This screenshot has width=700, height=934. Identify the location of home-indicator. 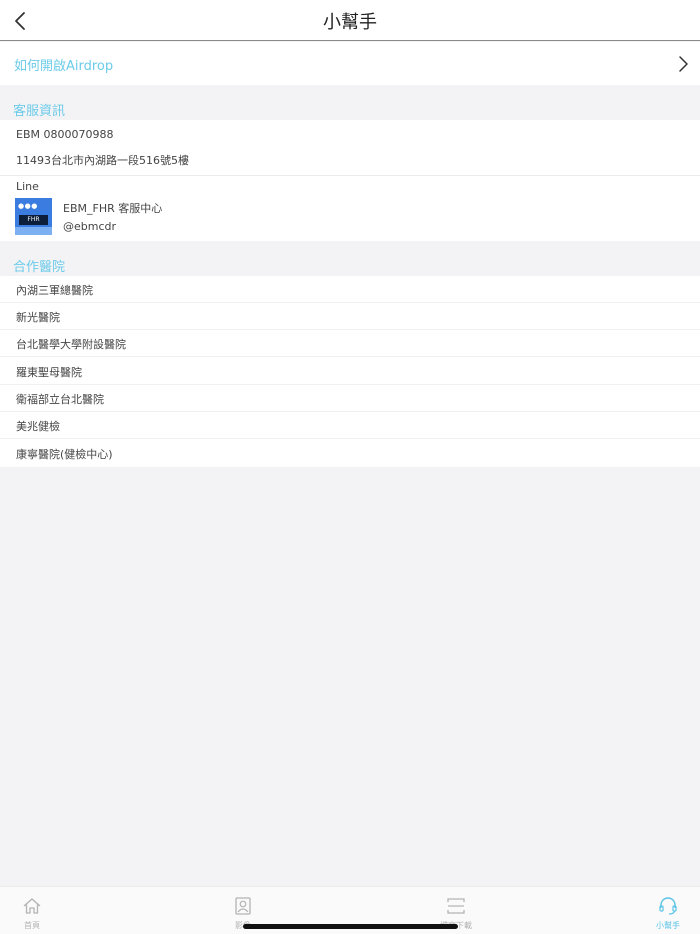
(350, 926).